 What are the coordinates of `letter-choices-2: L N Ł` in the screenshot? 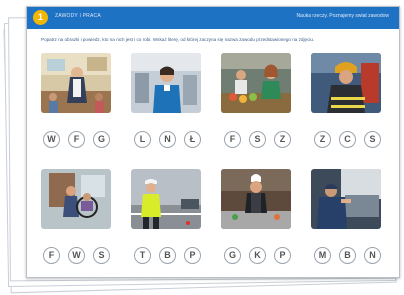 It's located at (174, 140).